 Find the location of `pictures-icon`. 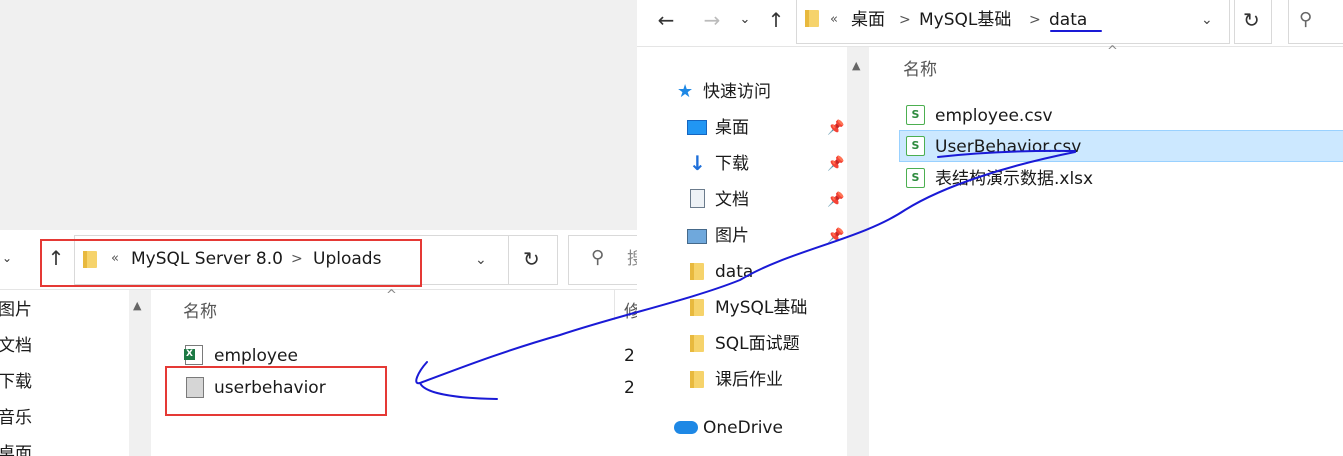

pictures-icon is located at coordinates (697, 236).